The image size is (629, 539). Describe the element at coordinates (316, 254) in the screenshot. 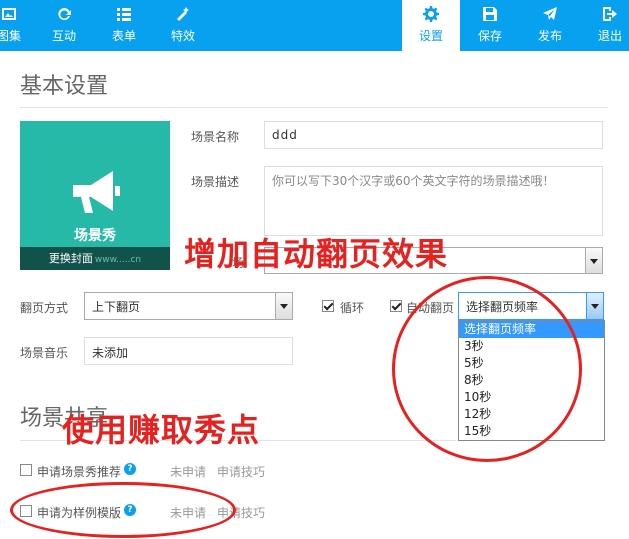

I see `annotation-auto-flip: 增加自动翻页效果` at that location.